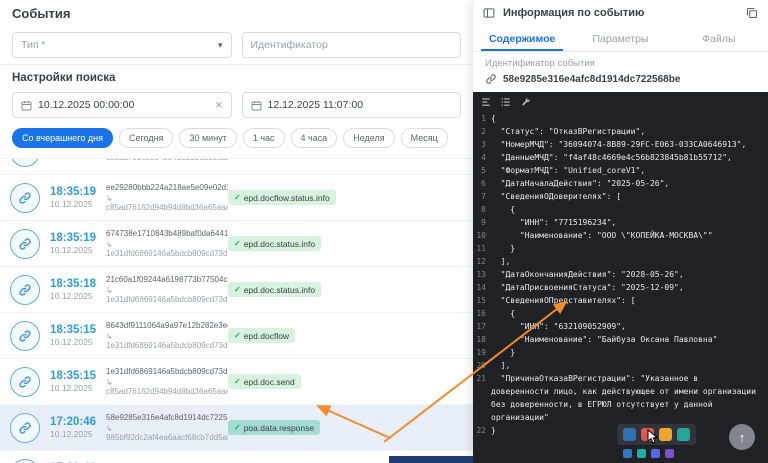 The image size is (768, 463). What do you see at coordinates (481, 430) in the screenshot?
I see `line-number: 22` at bounding box center [481, 430].